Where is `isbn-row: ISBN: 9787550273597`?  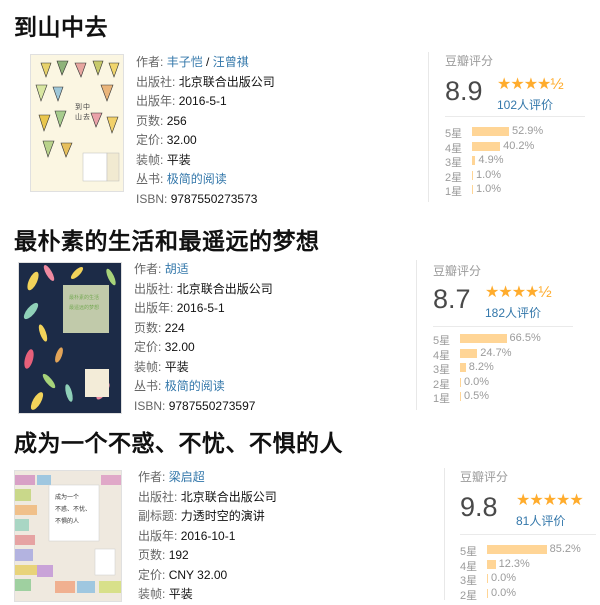
isbn-row: ISBN: 9787550273597 is located at coordinates (203, 407).